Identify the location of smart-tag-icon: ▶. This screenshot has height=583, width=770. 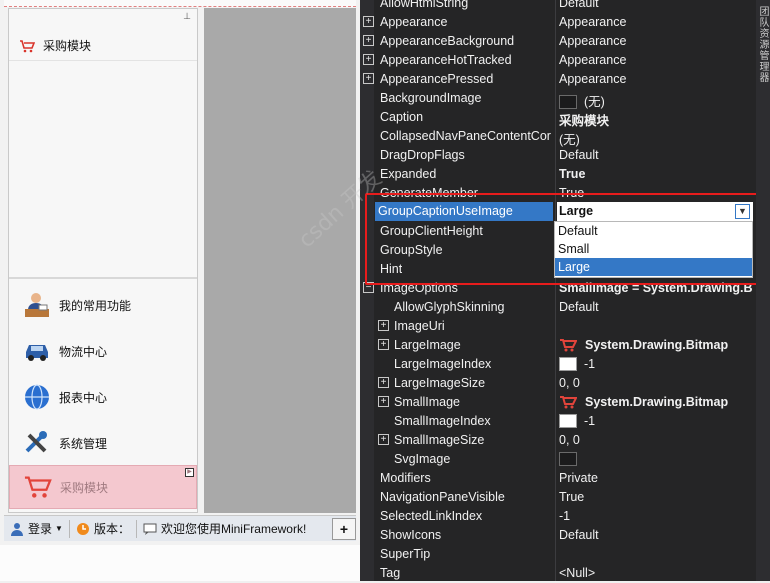
(189, 472).